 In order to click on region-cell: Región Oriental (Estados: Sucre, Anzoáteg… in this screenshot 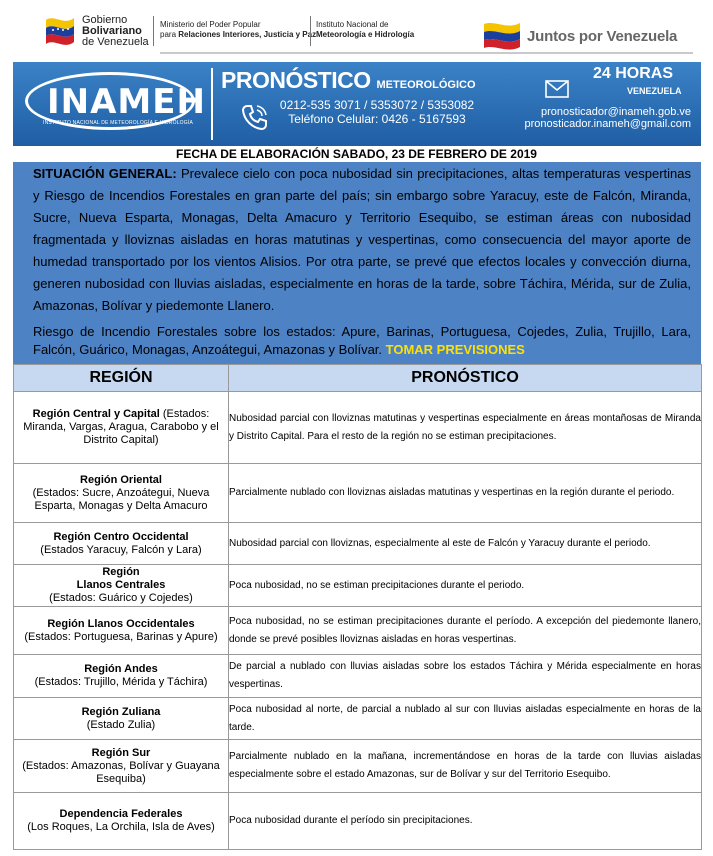, I will do `click(121, 493)`.